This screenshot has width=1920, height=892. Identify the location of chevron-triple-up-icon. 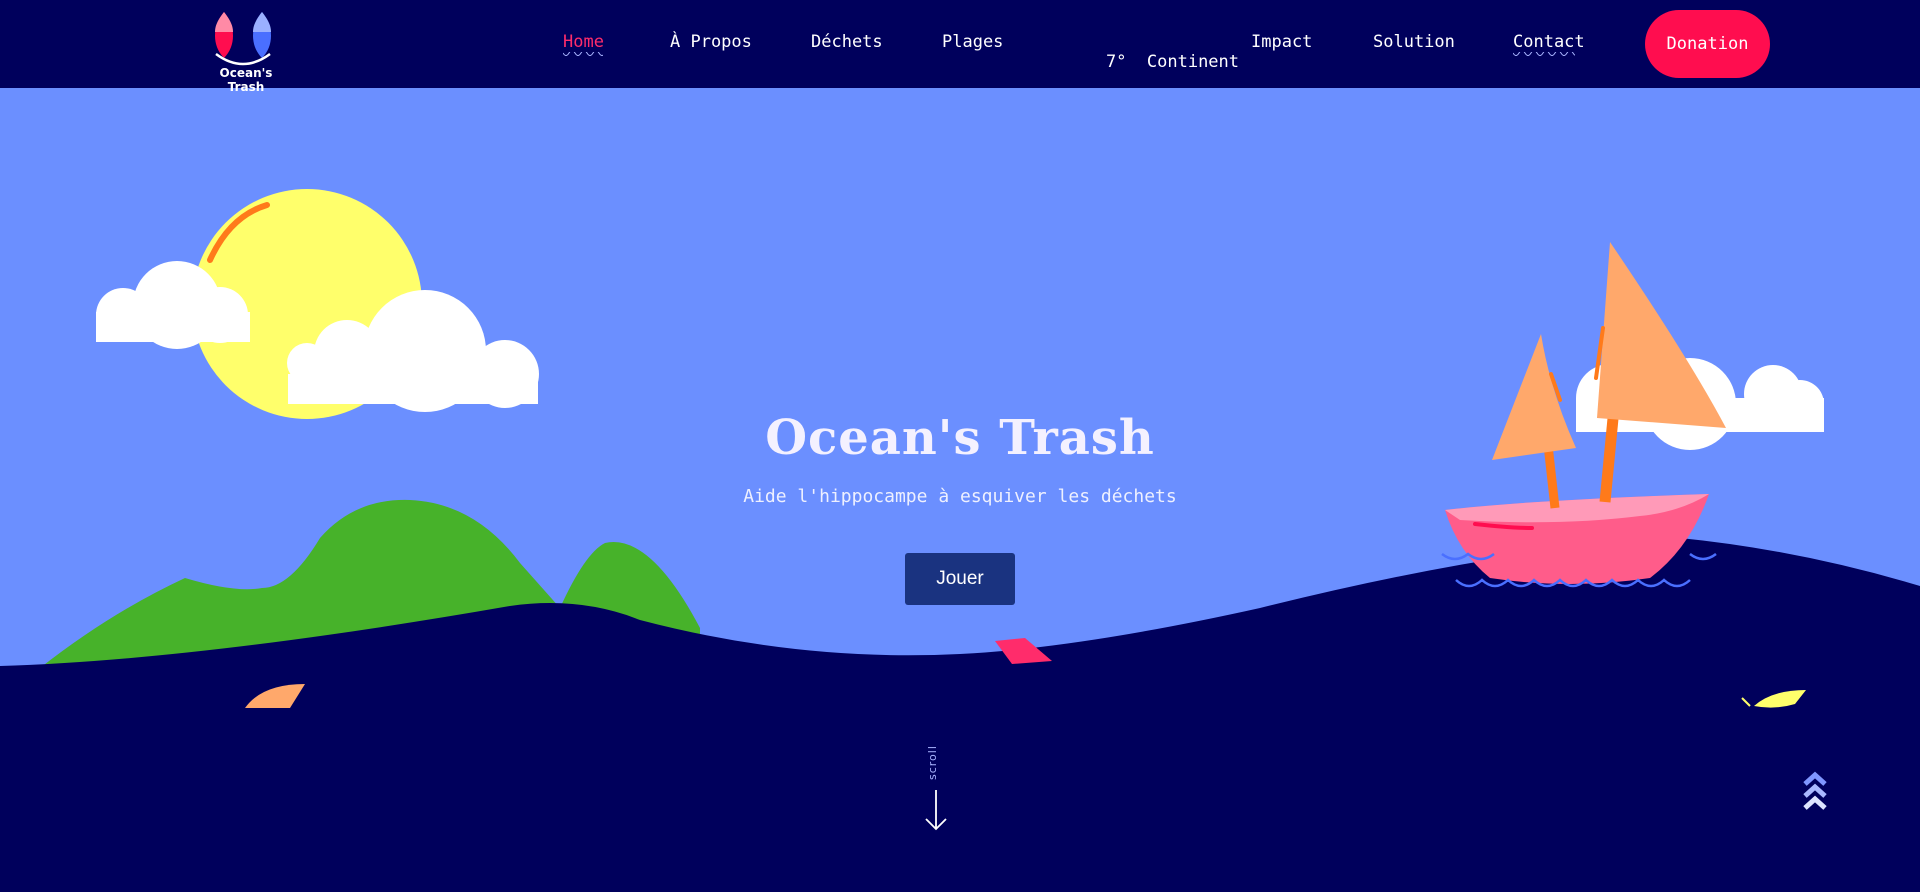
(1815, 793).